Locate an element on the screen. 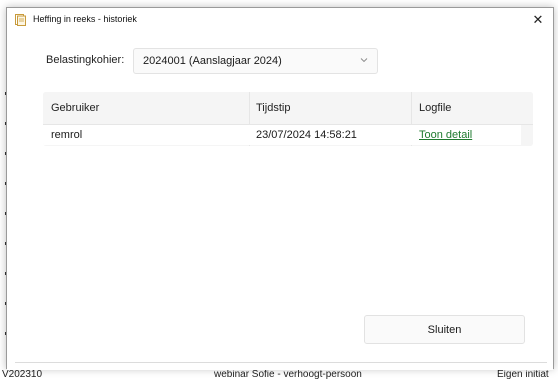 Image resolution: width=558 pixels, height=381 pixels. chevron-down-icon is located at coordinates (364, 60).